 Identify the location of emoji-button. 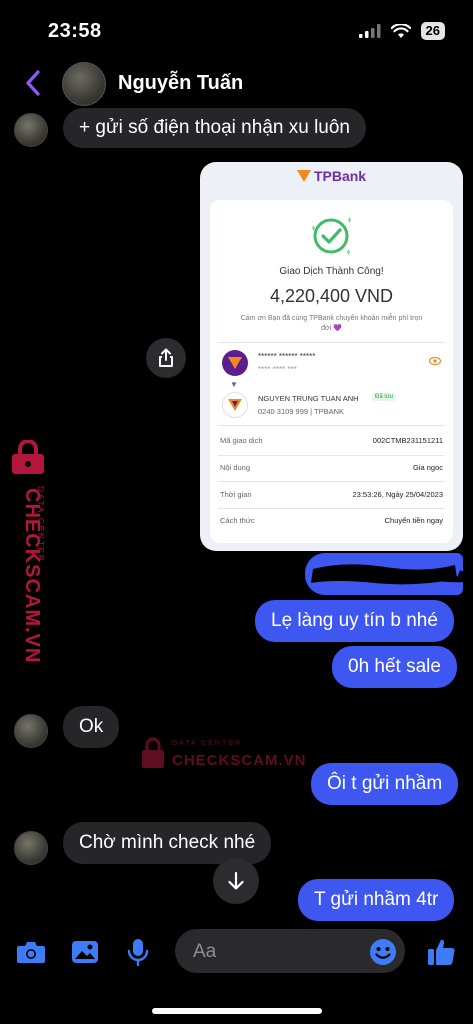
(383, 952).